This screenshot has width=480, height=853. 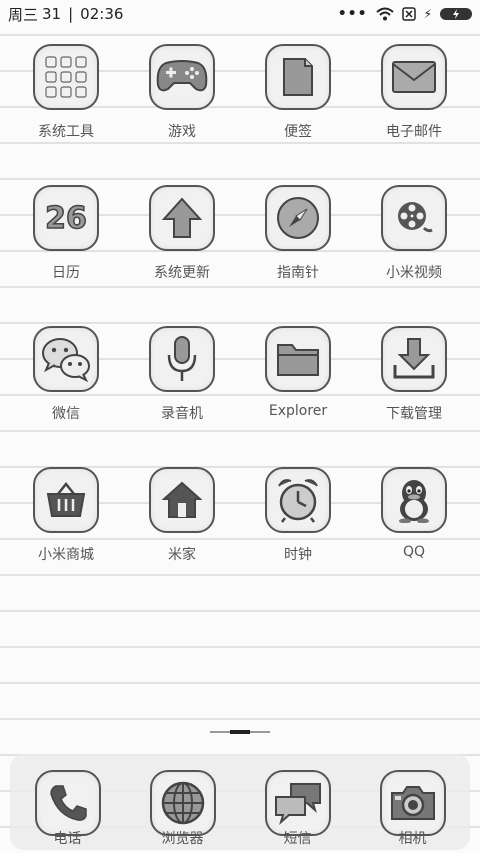 What do you see at coordinates (52, 14) in the screenshot?
I see `status-date: 31` at bounding box center [52, 14].